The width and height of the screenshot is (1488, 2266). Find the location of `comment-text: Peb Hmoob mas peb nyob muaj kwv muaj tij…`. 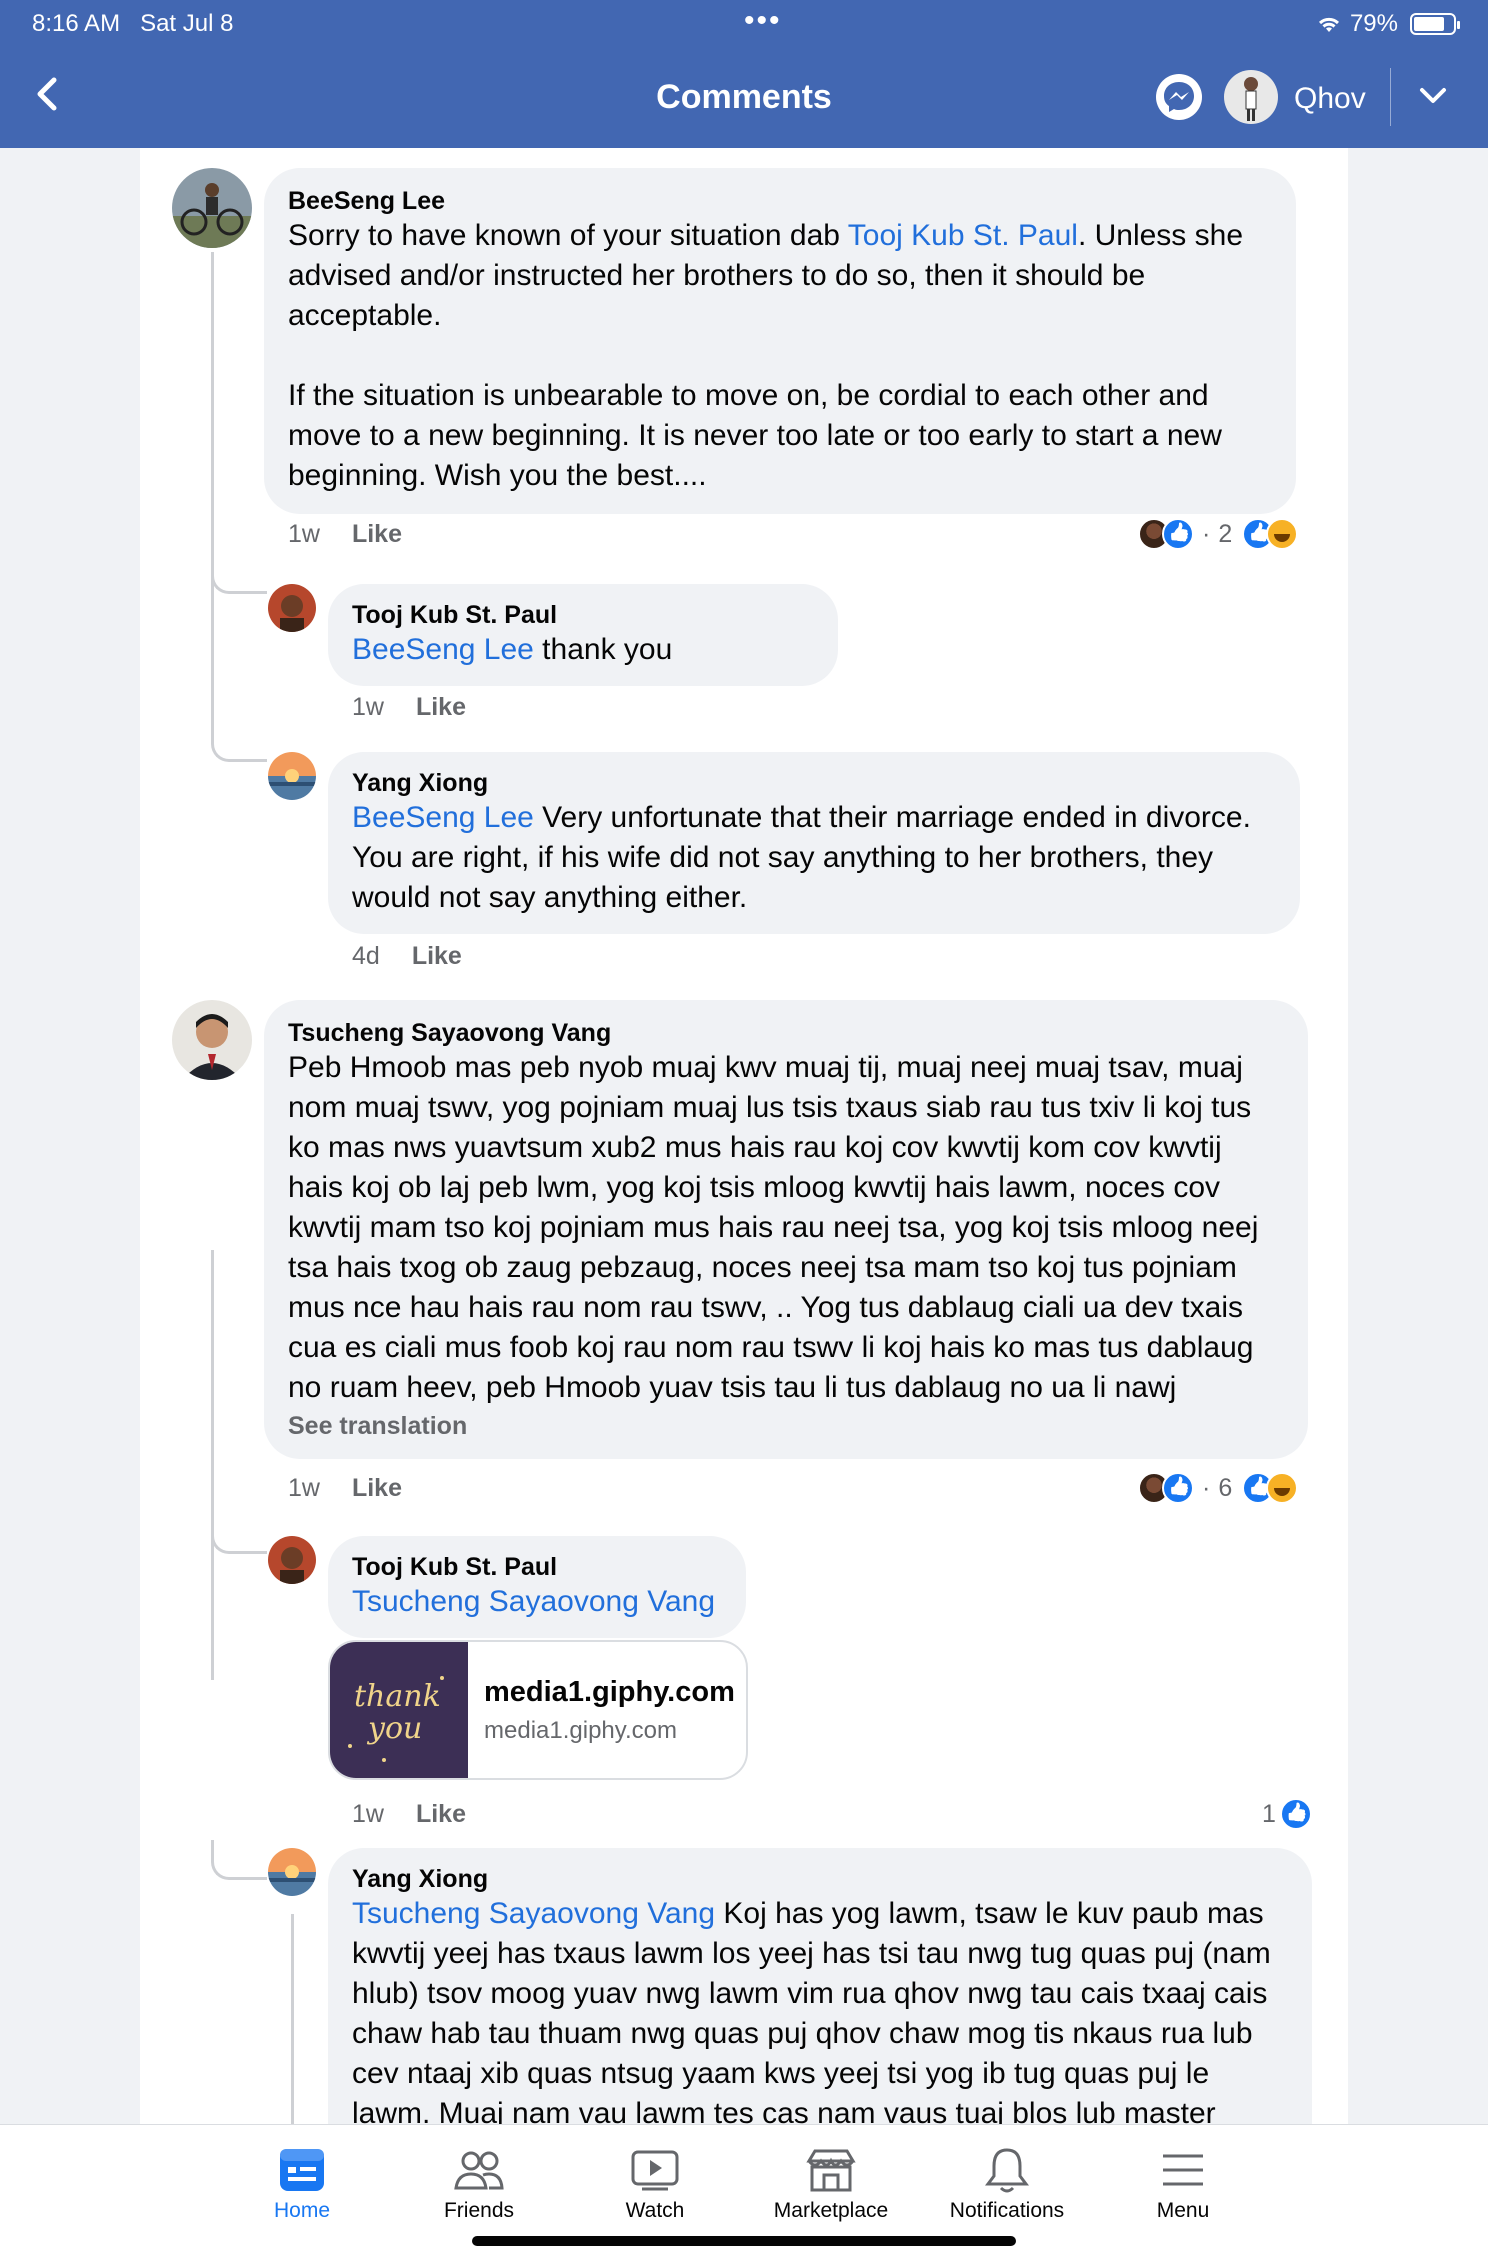

comment-text: Peb Hmoob mas peb nyob muaj kwv muaj tij… is located at coordinates (773, 1227).